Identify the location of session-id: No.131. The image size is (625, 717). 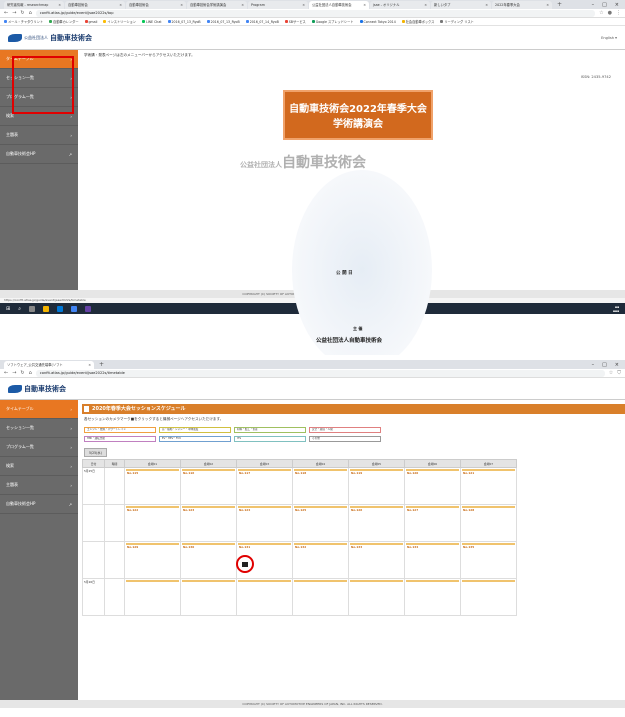
(244, 547).